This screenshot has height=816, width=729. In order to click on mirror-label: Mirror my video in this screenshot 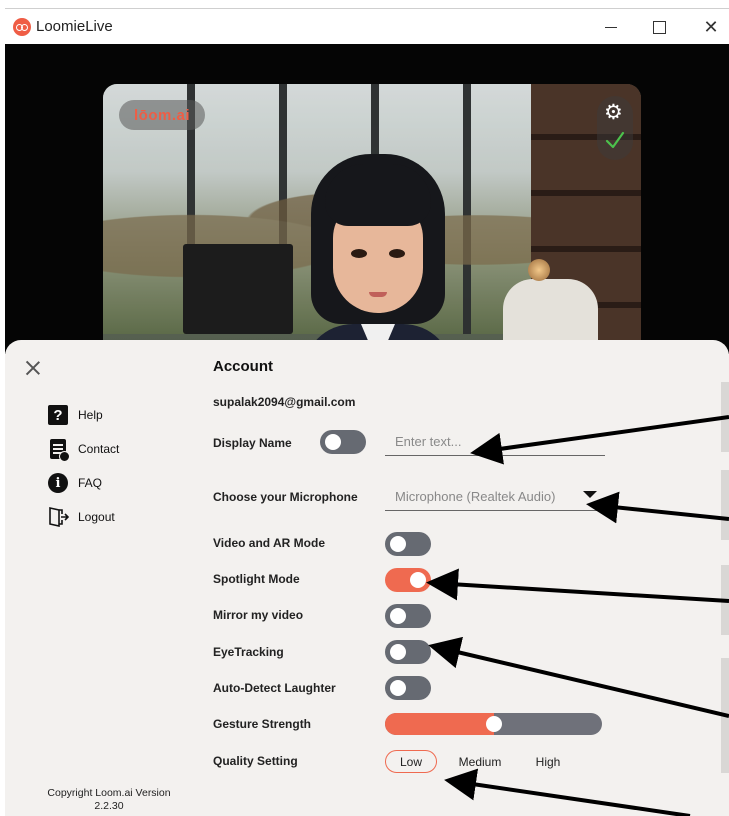, I will do `click(258, 615)`.